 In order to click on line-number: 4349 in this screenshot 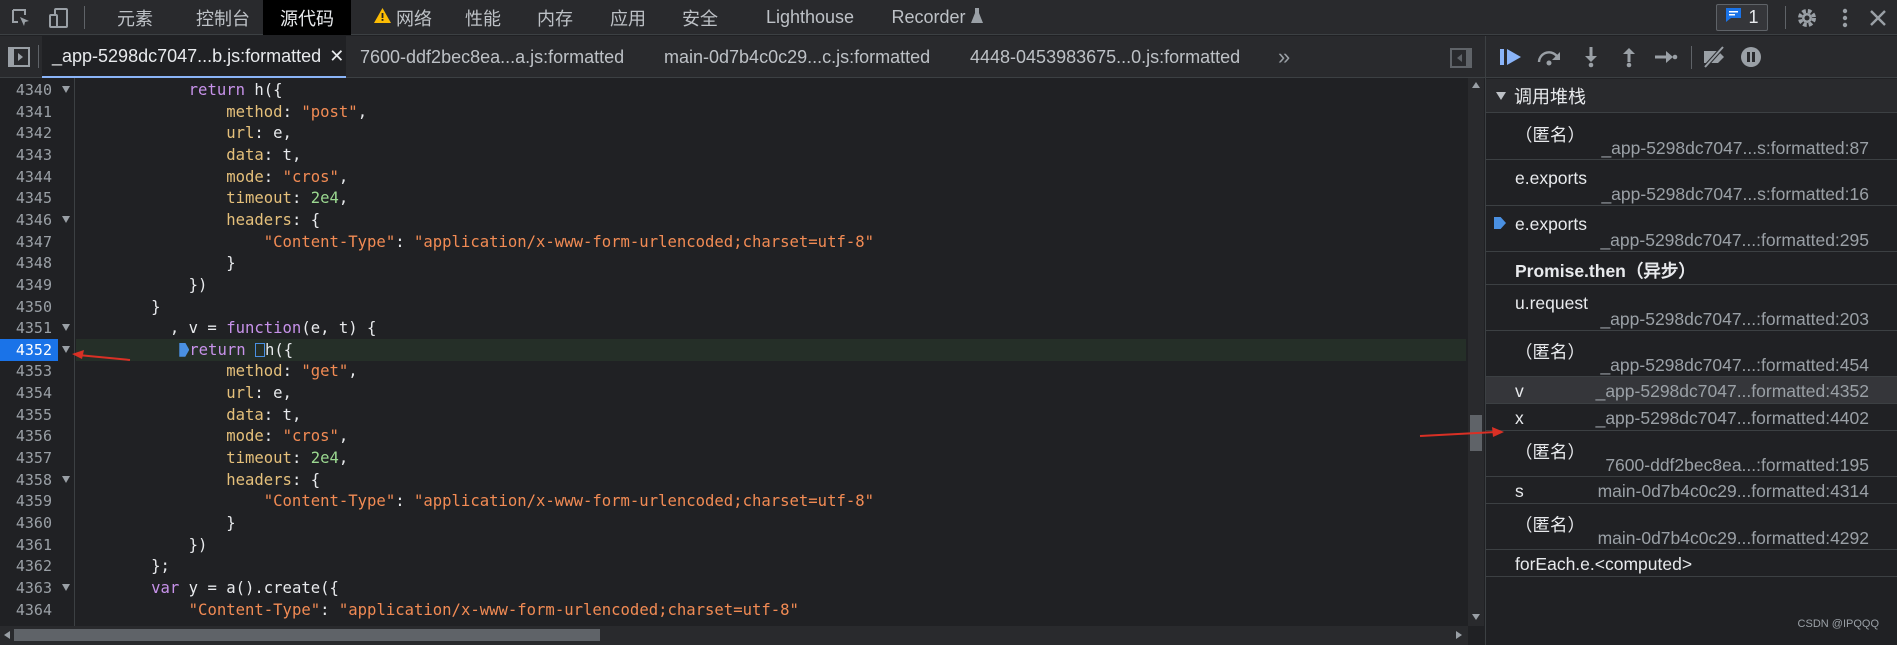, I will do `click(26, 285)`.